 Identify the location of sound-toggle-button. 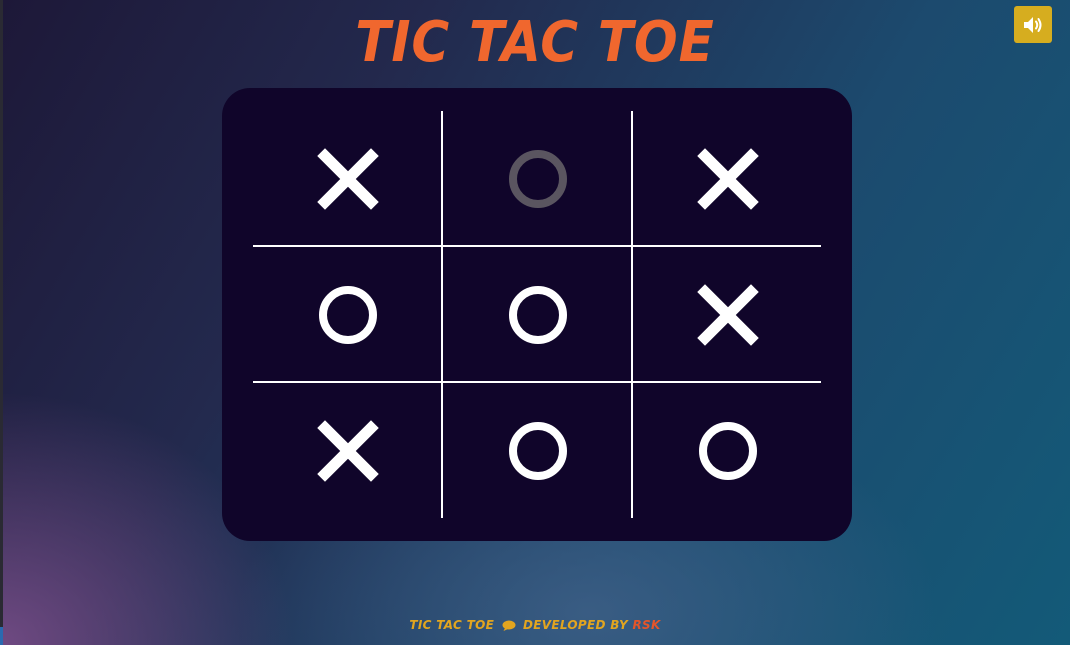
(1033, 24).